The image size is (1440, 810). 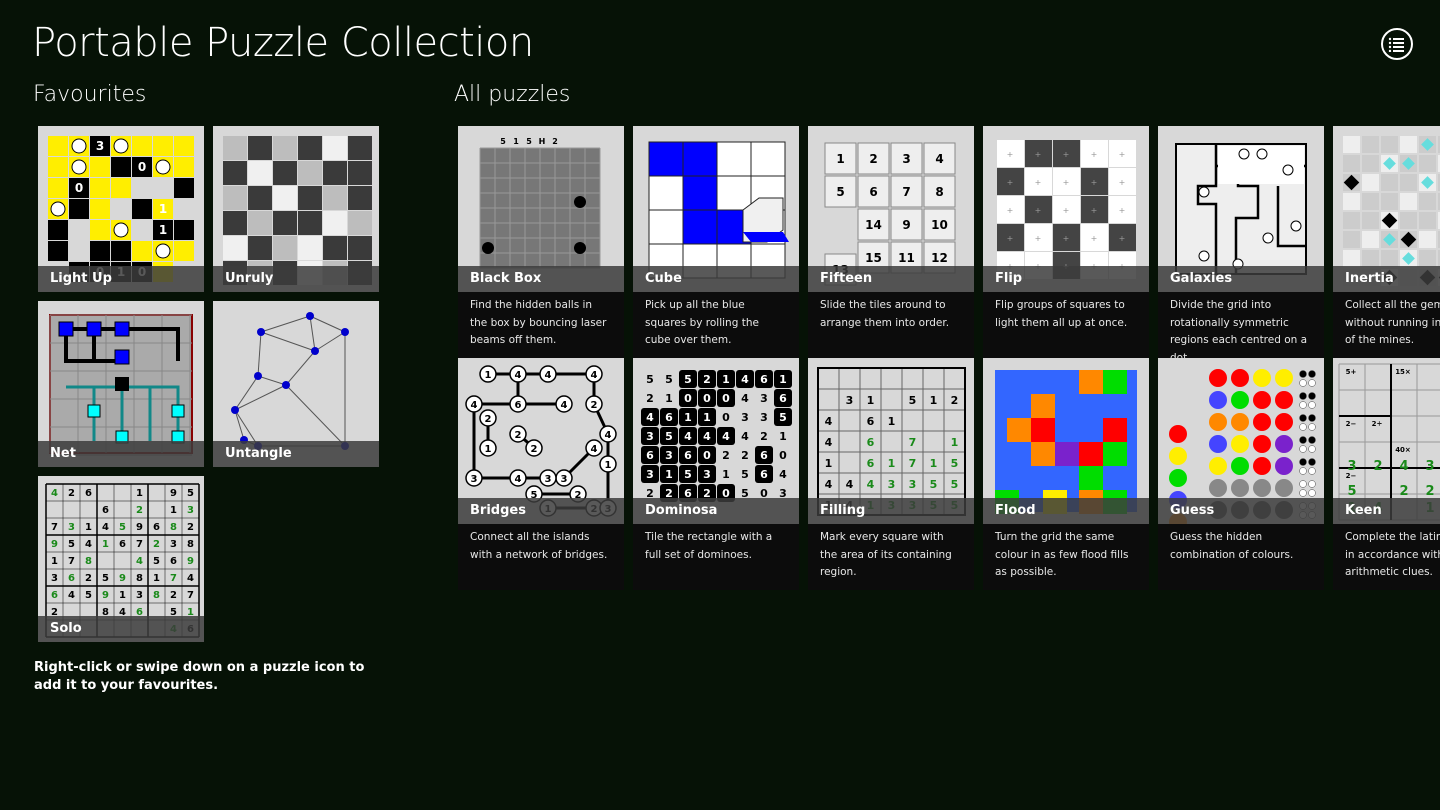 What do you see at coordinates (79, 188) in the screenshot?
I see `light-up-number: 0` at bounding box center [79, 188].